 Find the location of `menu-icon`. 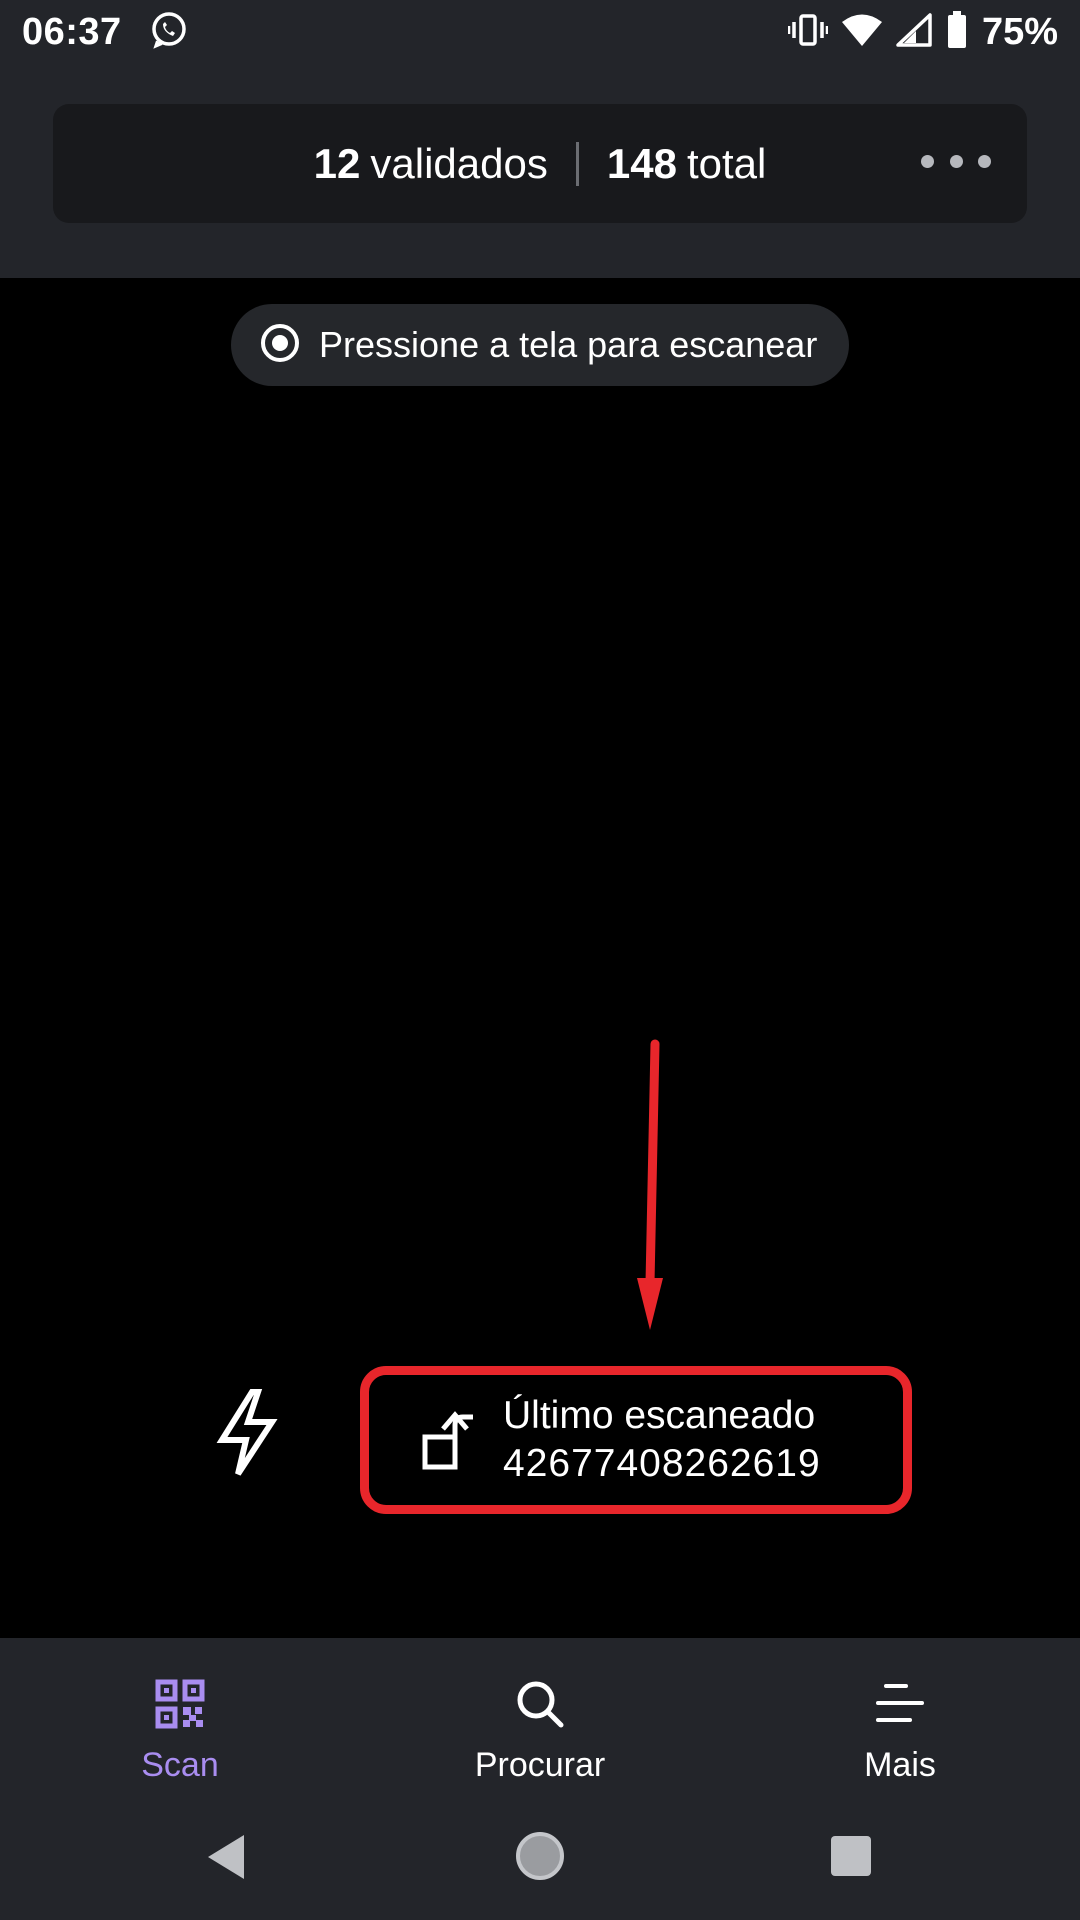

menu-icon is located at coordinates (900, 1703).